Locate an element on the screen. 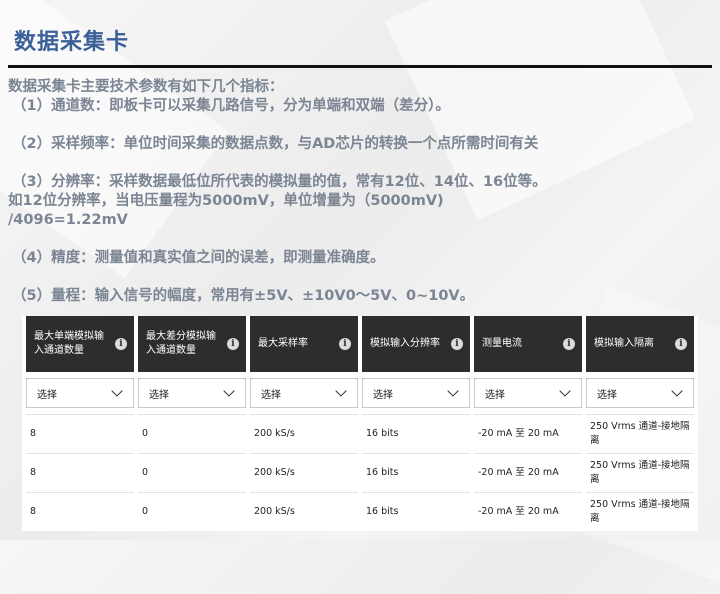 Image resolution: width=720 pixels, height=594 pixels. item-resolution-result: /4096=1.22mV is located at coordinates (68, 220).